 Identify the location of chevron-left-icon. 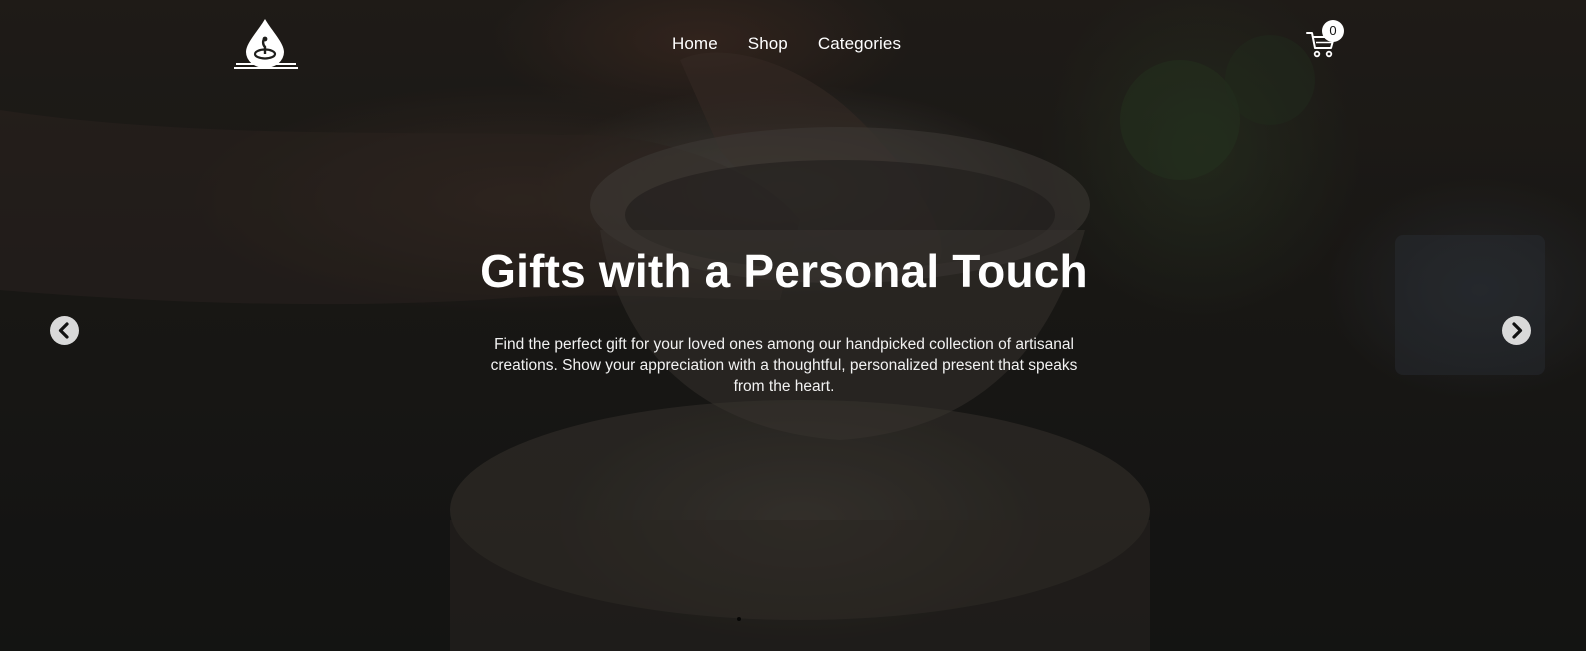
(63, 330).